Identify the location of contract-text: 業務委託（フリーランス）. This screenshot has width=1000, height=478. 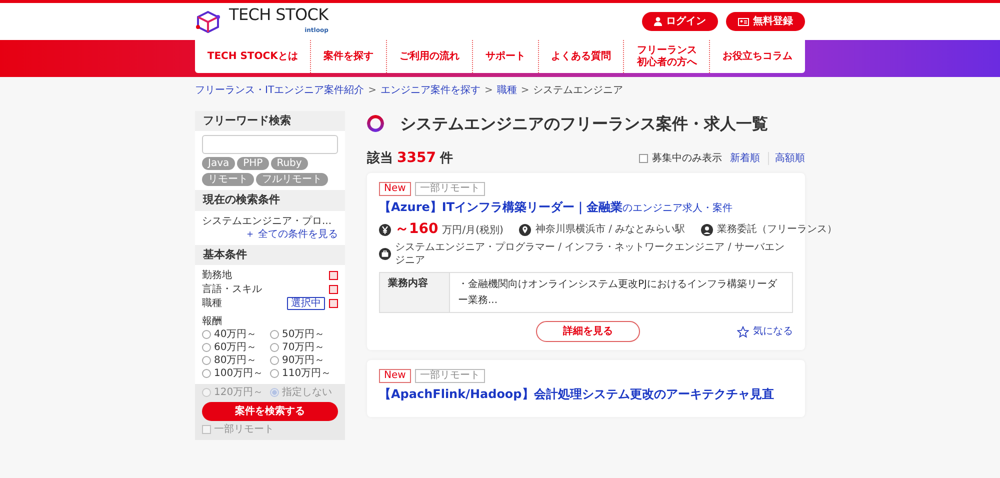
(777, 229).